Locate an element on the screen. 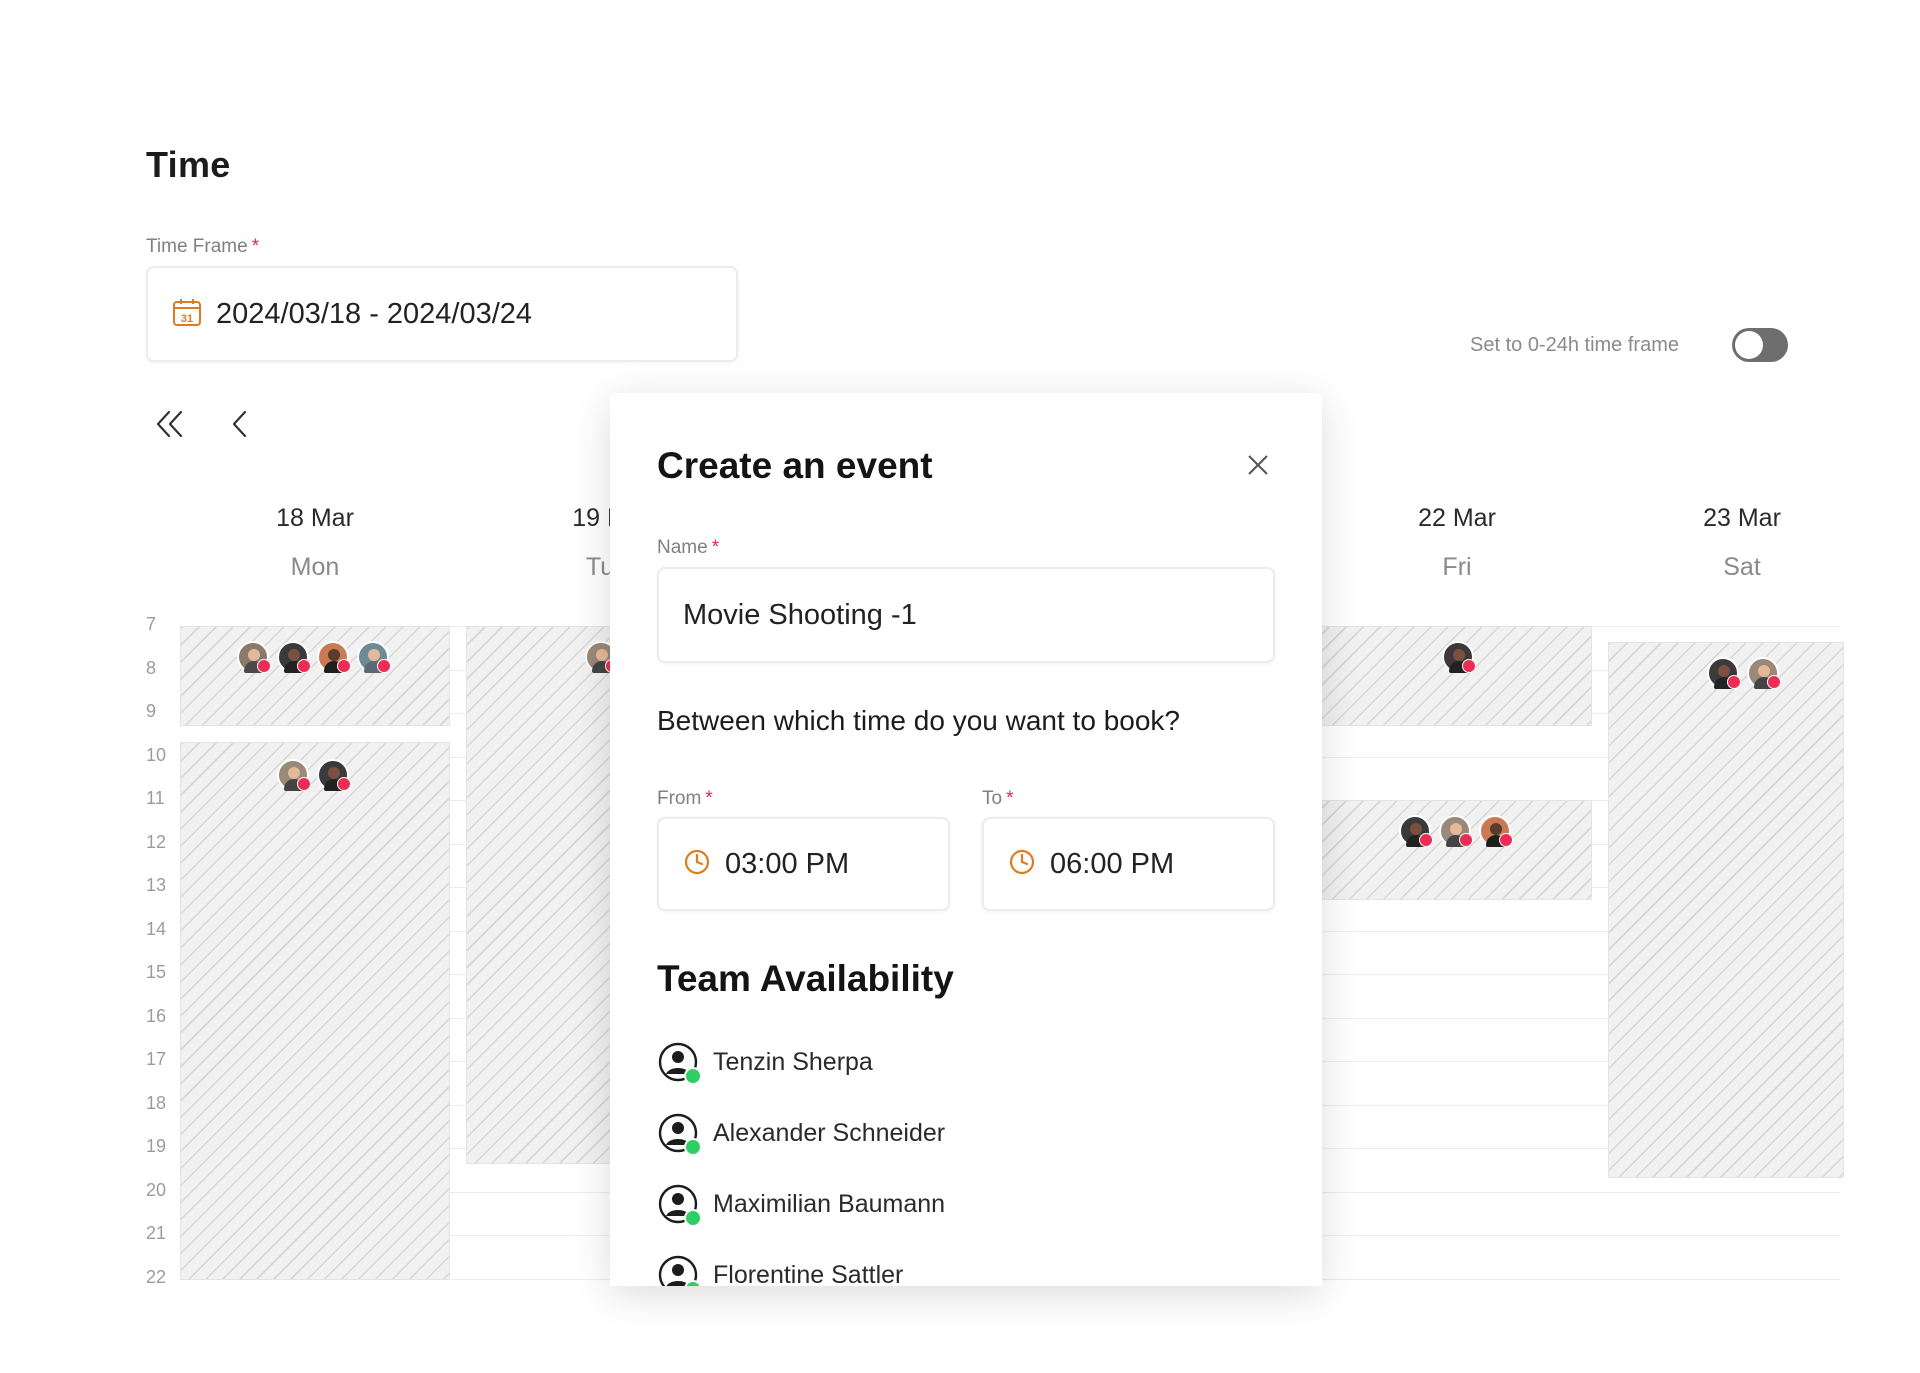 The width and height of the screenshot is (1920, 1373). to-label: To * is located at coordinates (998, 798).